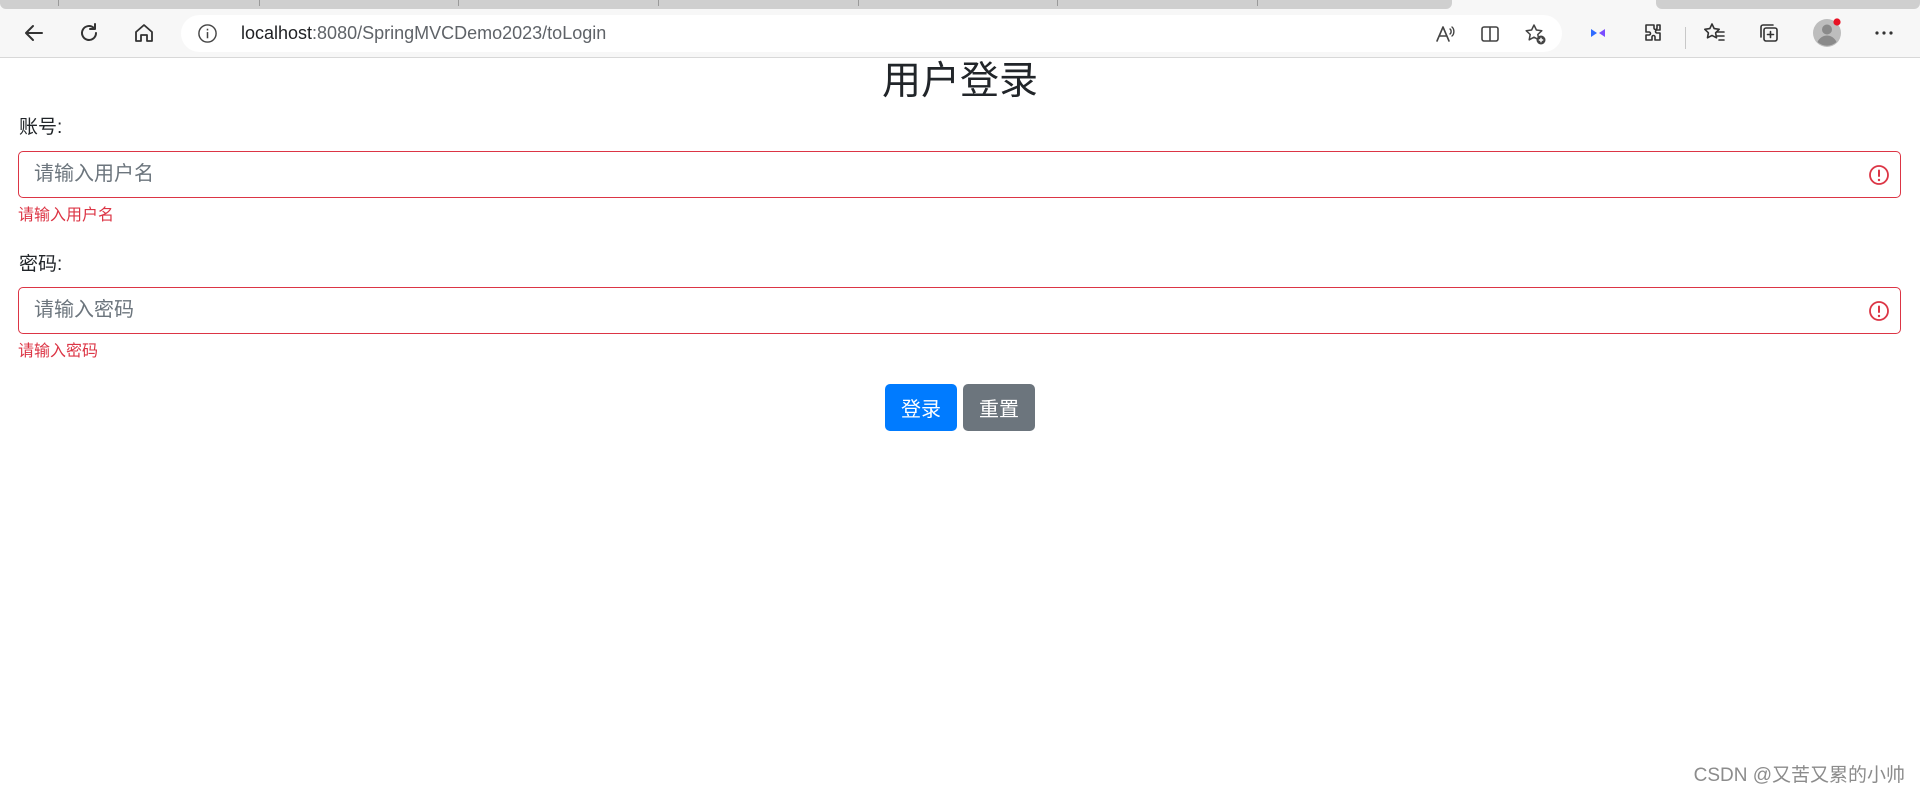 The height and width of the screenshot is (797, 1920). I want to click on read-aloud-button, so click(1445, 34).